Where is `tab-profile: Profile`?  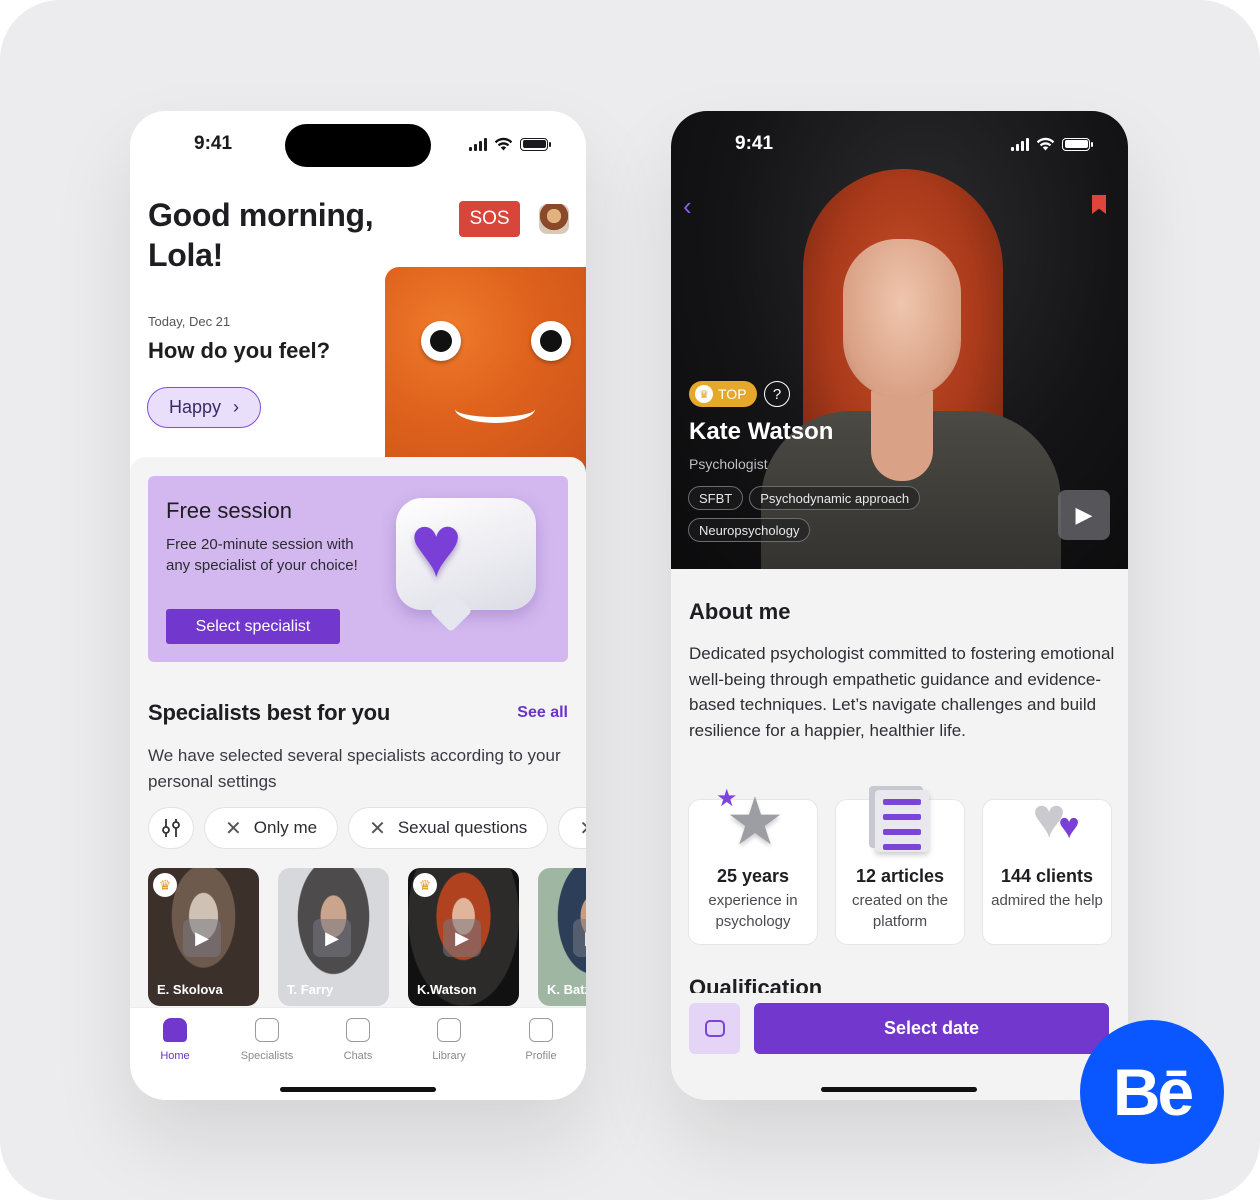 tab-profile: Profile is located at coordinates (541, 1040).